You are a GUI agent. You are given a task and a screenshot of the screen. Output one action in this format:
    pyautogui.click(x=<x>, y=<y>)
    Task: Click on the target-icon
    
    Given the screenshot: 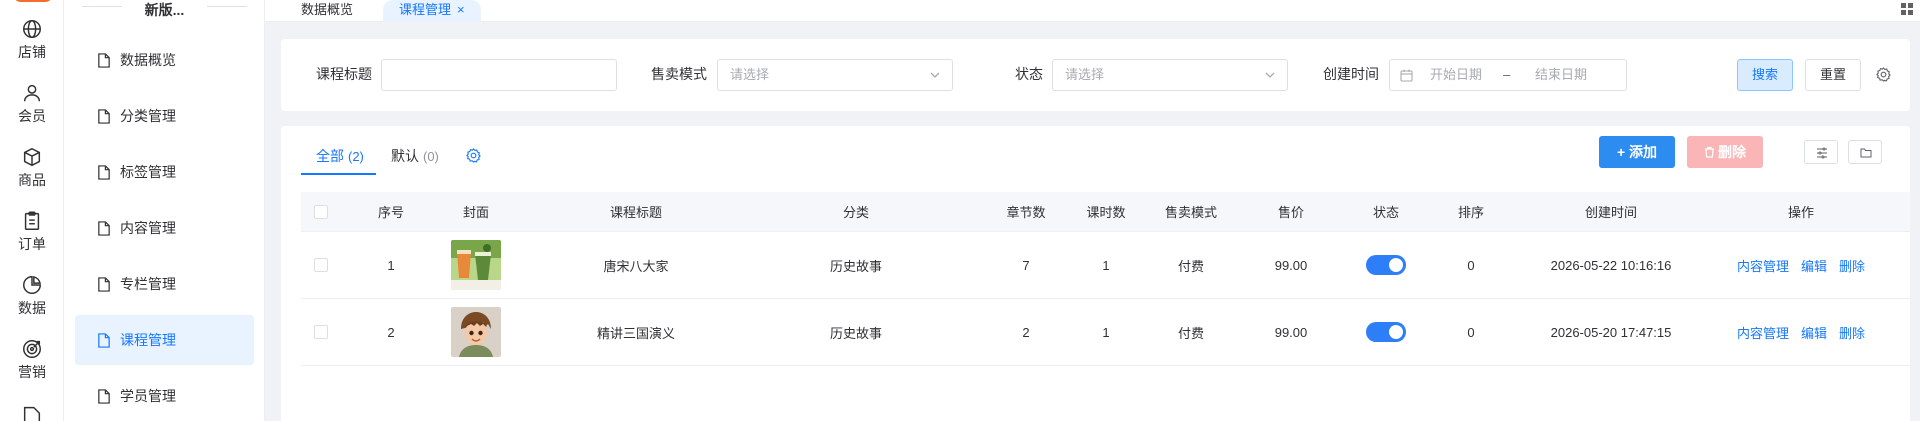 What is the action you would take?
    pyautogui.click(x=32, y=349)
    